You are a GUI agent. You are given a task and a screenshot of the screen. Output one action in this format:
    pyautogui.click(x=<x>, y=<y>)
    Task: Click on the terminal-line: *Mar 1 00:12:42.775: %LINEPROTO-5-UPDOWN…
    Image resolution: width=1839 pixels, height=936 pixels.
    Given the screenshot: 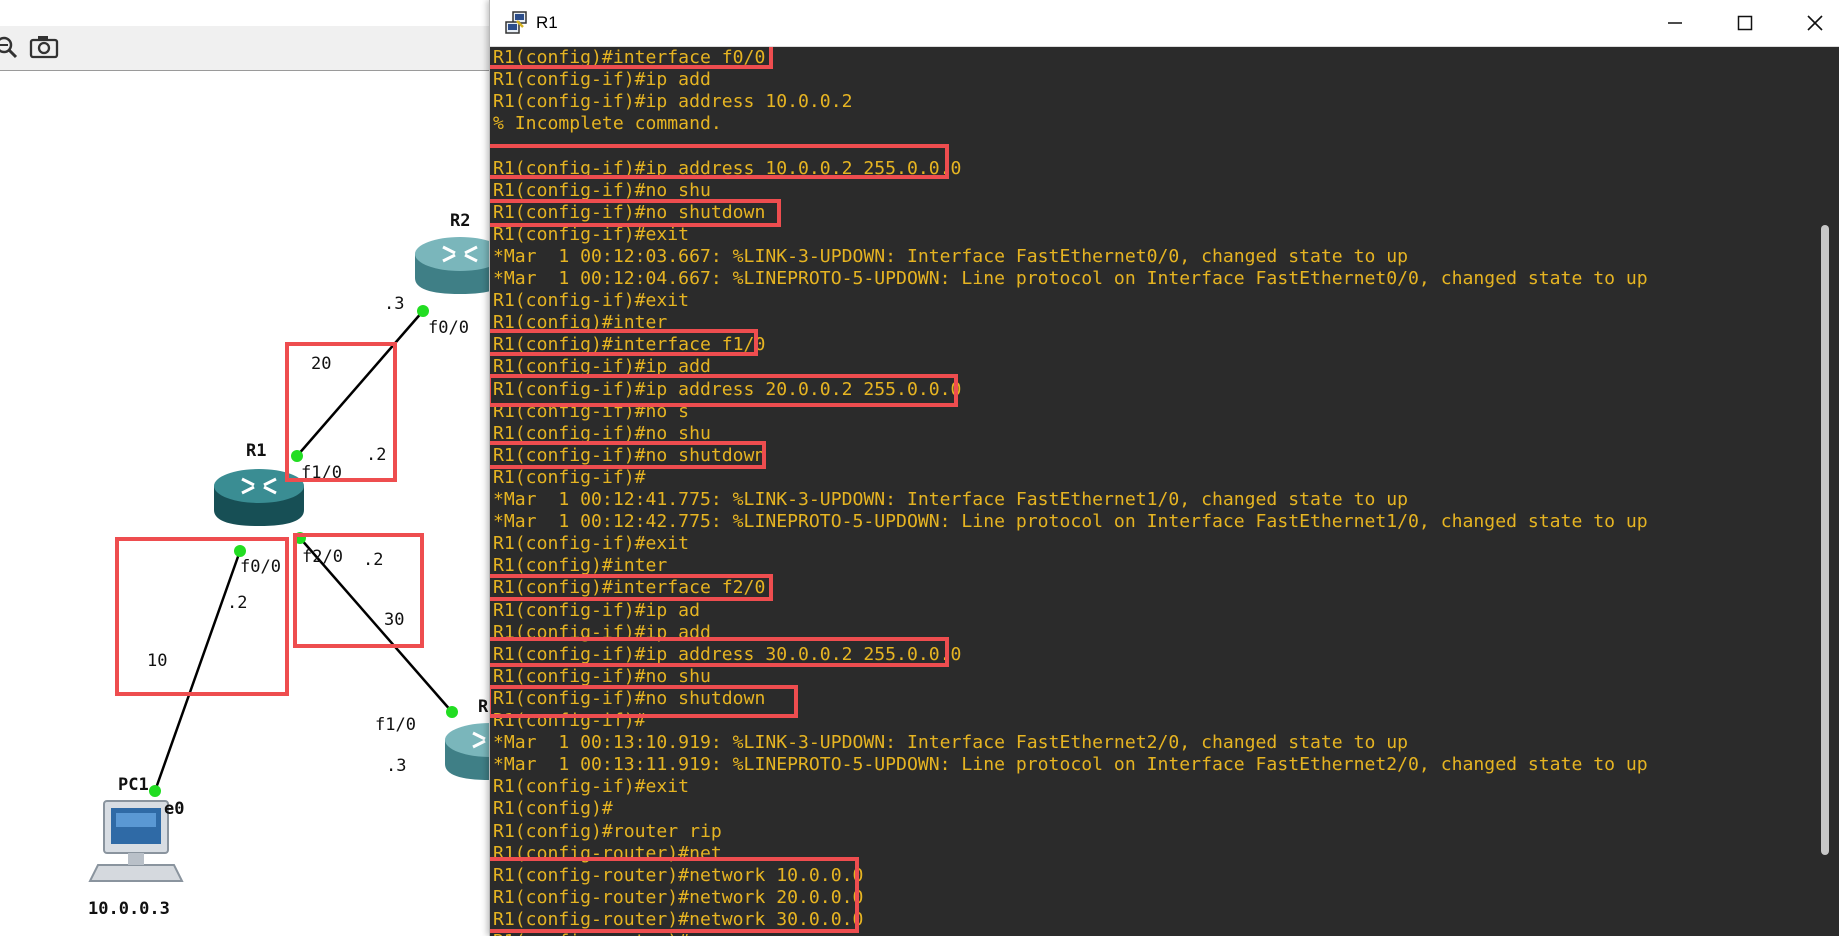 What is the action you would take?
    pyautogui.click(x=1070, y=522)
    